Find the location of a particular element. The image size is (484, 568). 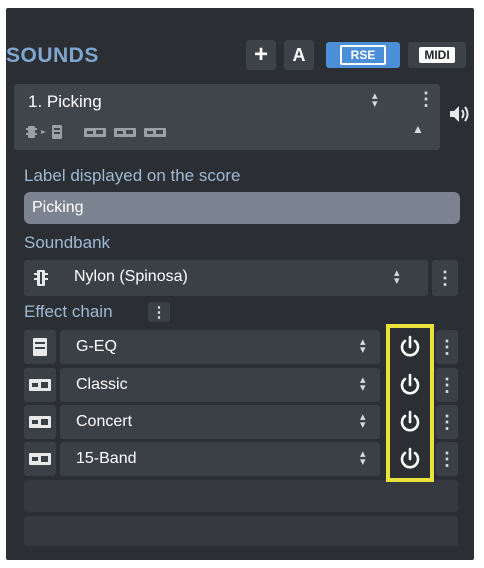

soundbank-updown-icon: ▴ ▾ is located at coordinates (397, 277).